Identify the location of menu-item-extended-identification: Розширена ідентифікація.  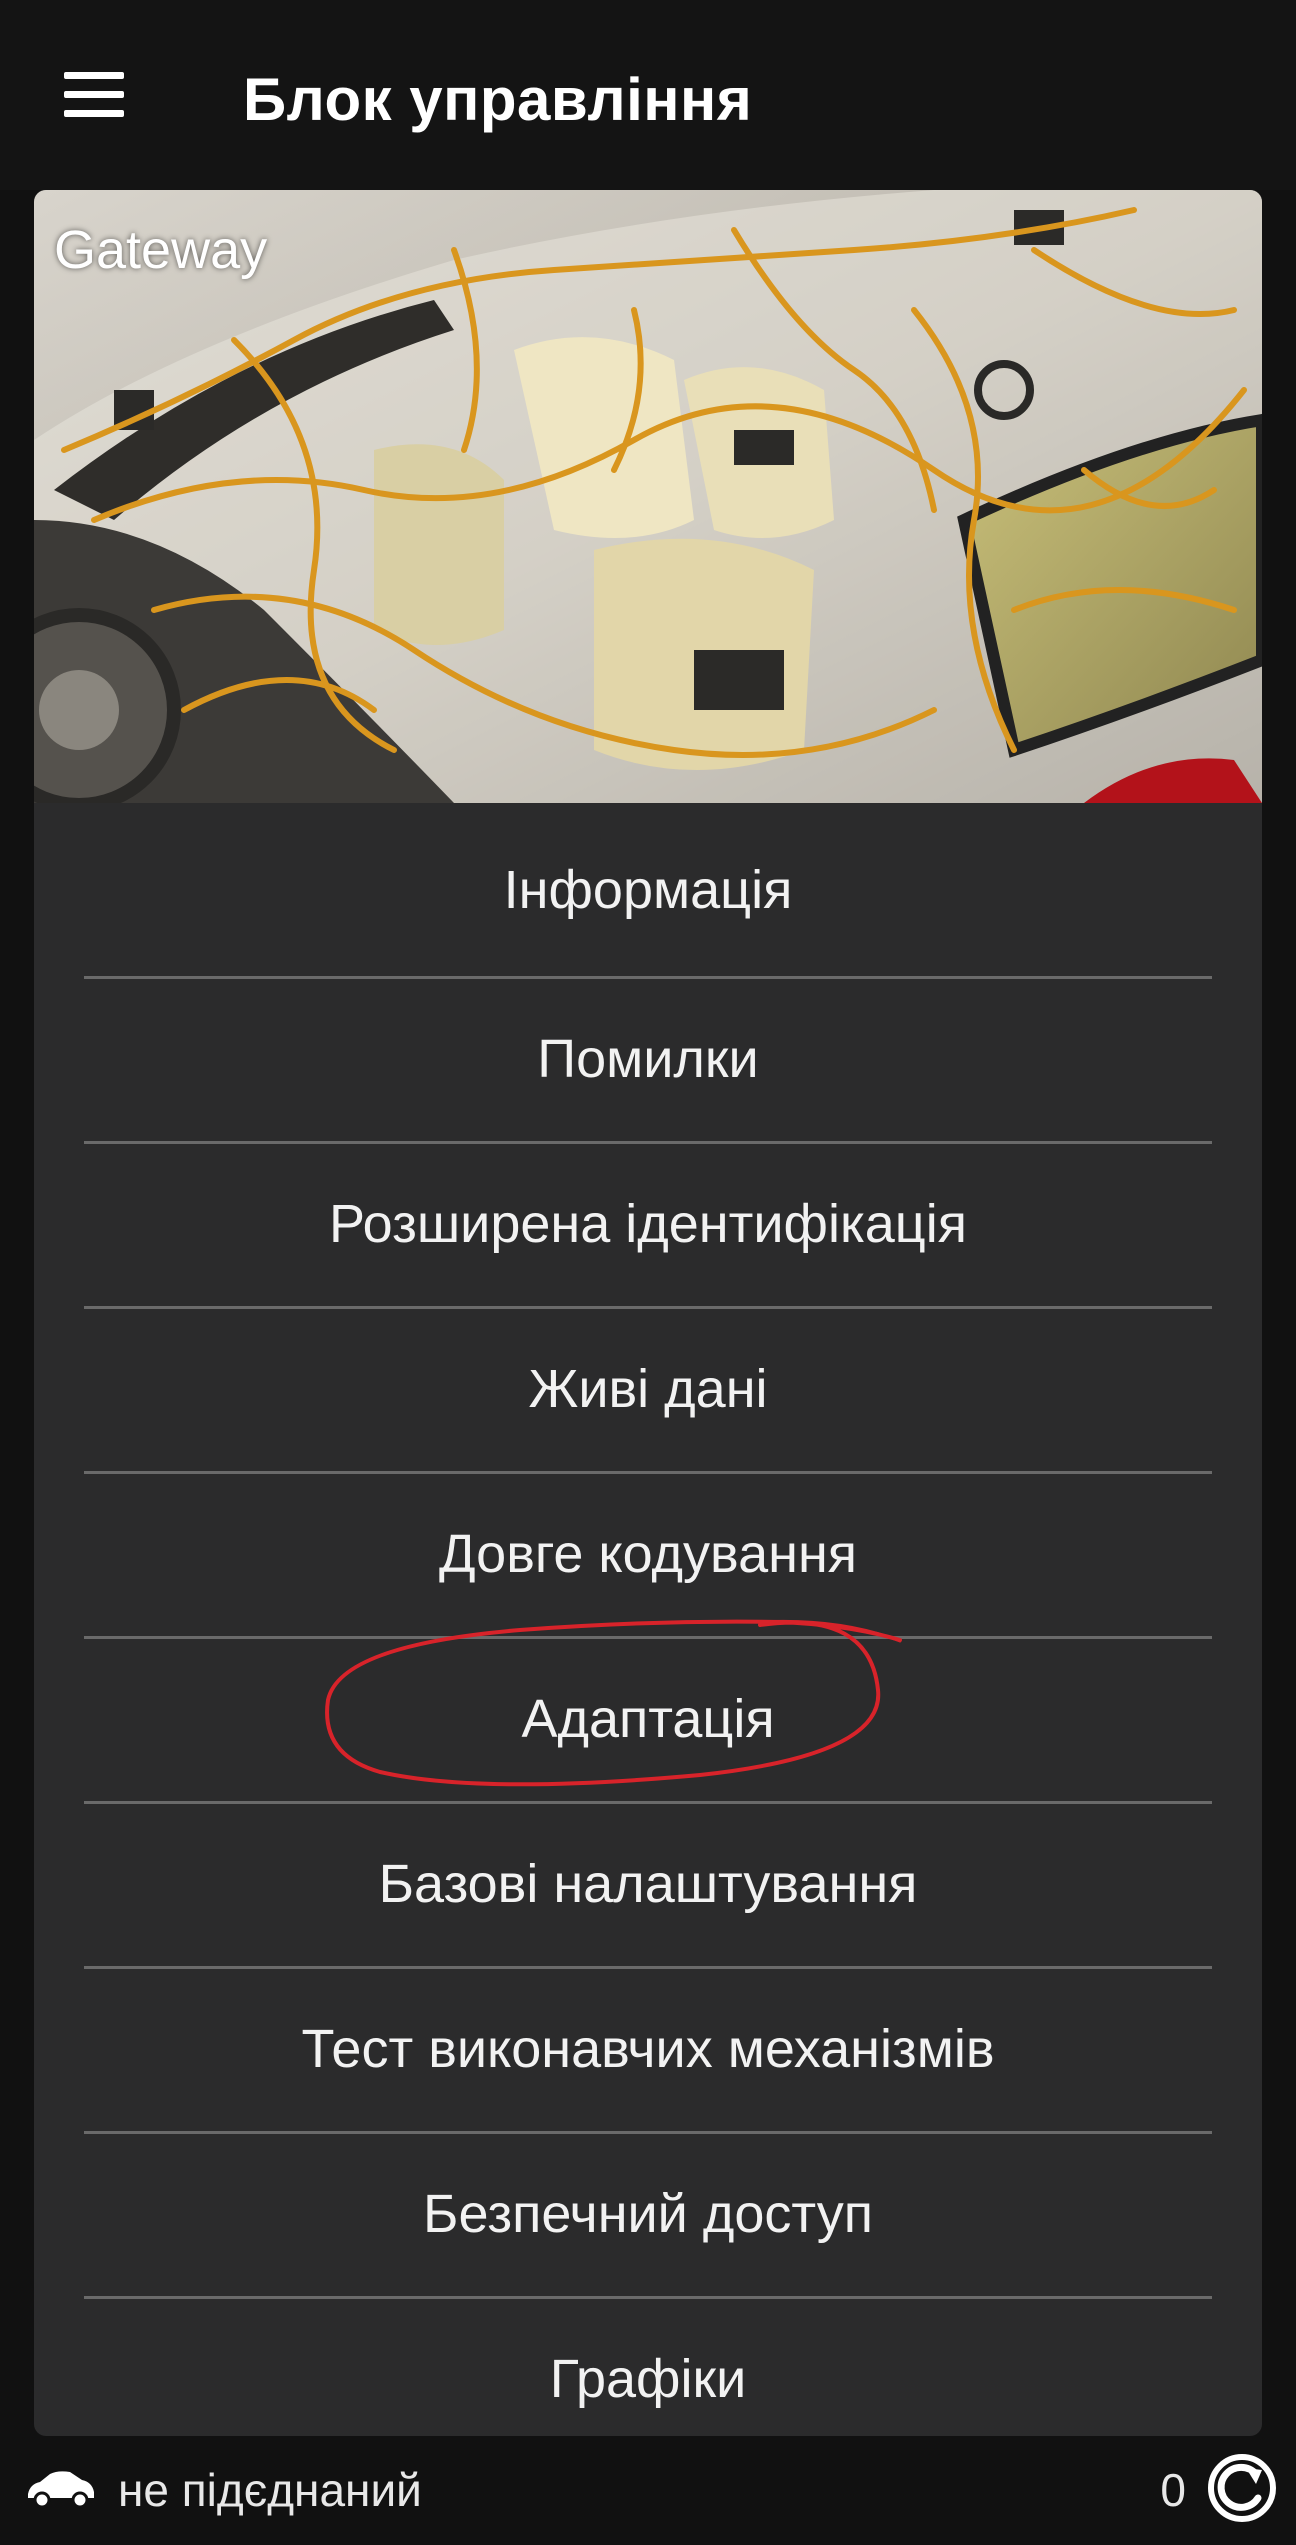
(648, 1223).